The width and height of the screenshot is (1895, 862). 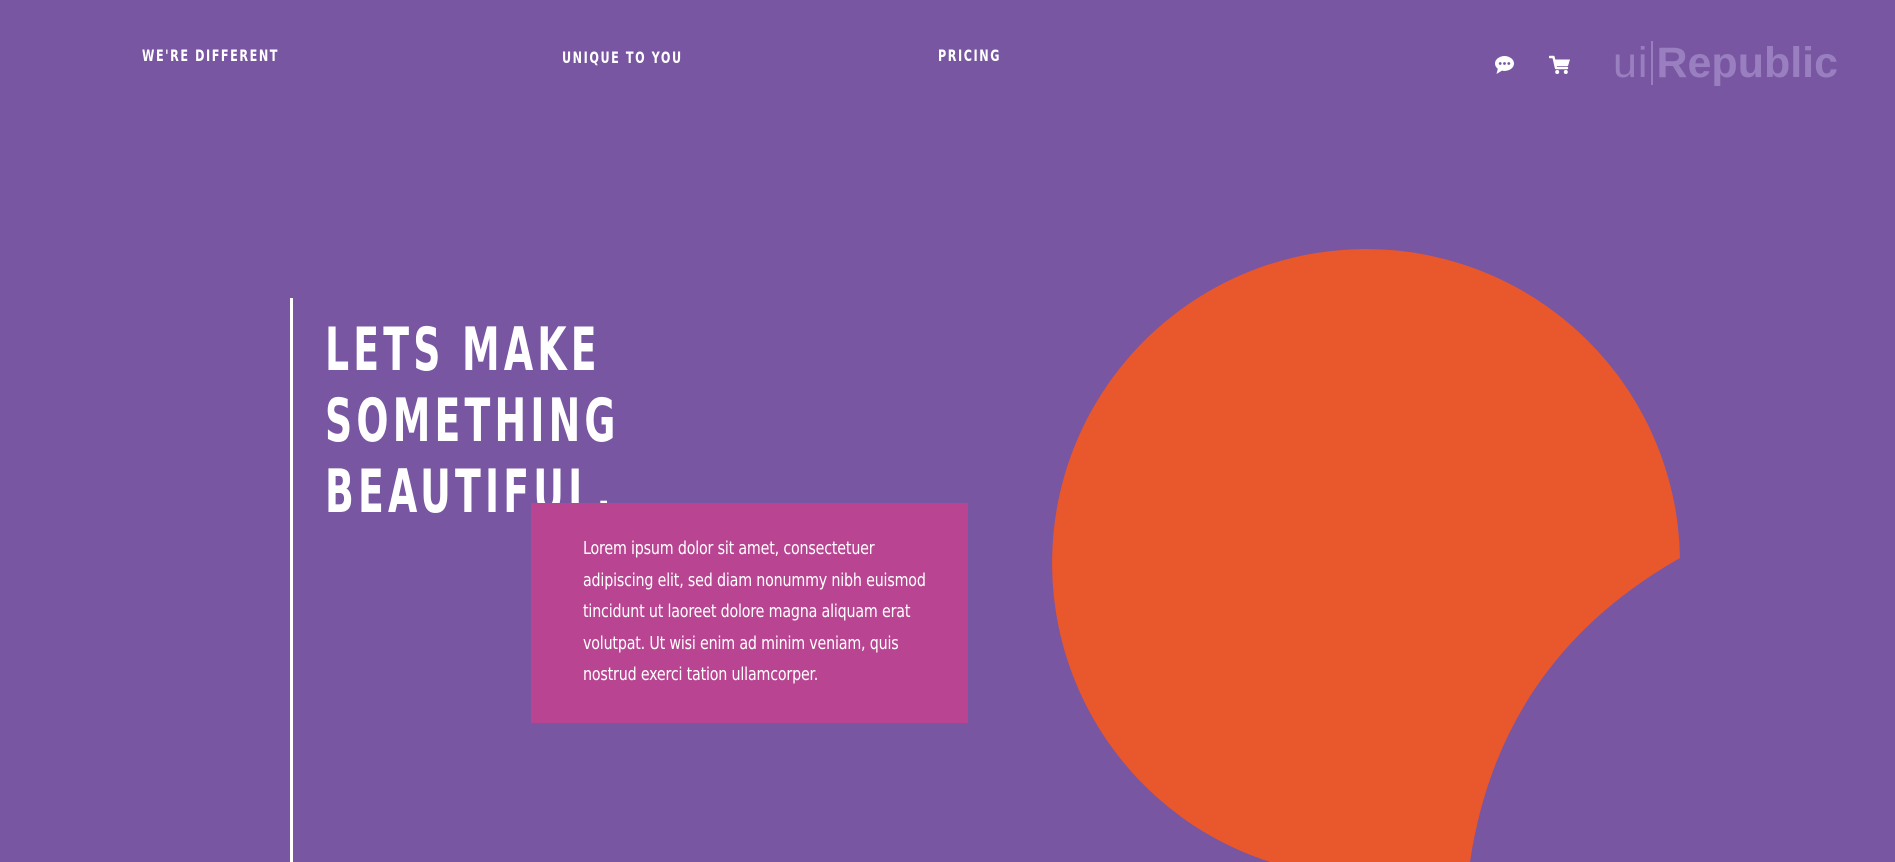 I want to click on ui-republic-logo: ui Republic, so click(x=1725, y=63).